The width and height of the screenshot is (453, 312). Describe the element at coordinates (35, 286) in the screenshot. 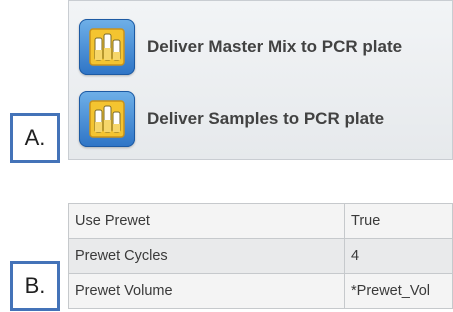

I see `callout-label-b: B.` at that location.